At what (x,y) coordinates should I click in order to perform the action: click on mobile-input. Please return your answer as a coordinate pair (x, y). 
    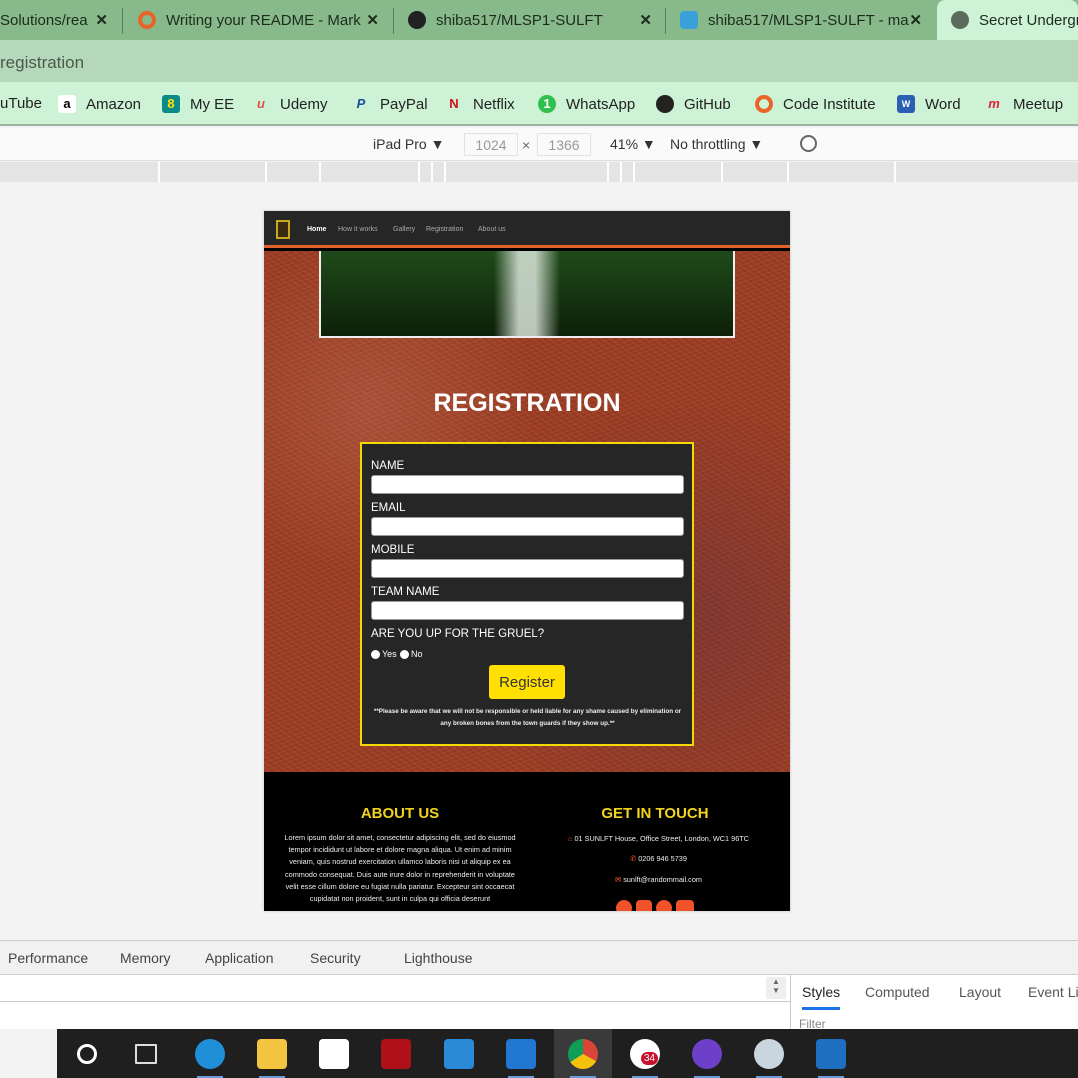
    Looking at the image, I should click on (527, 568).